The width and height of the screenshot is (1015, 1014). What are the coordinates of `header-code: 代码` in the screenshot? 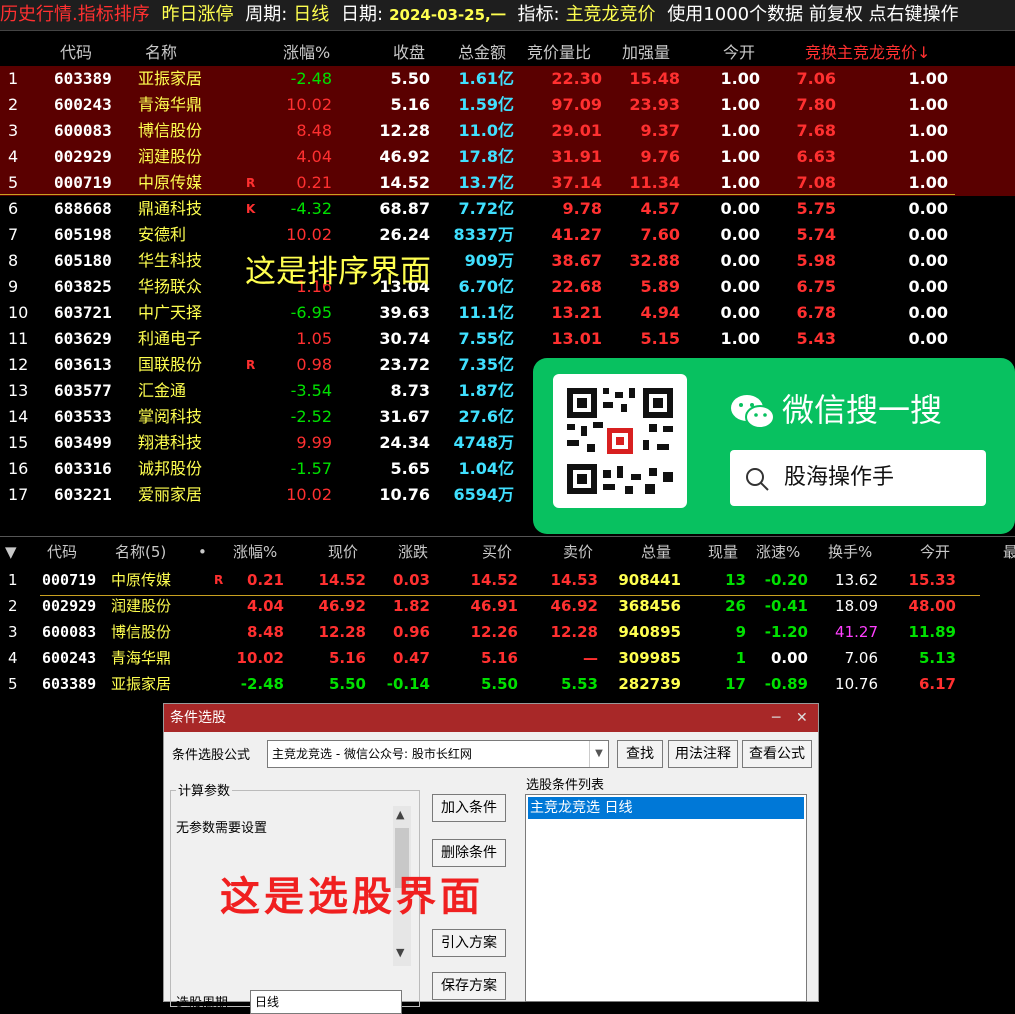 It's located at (76, 53).